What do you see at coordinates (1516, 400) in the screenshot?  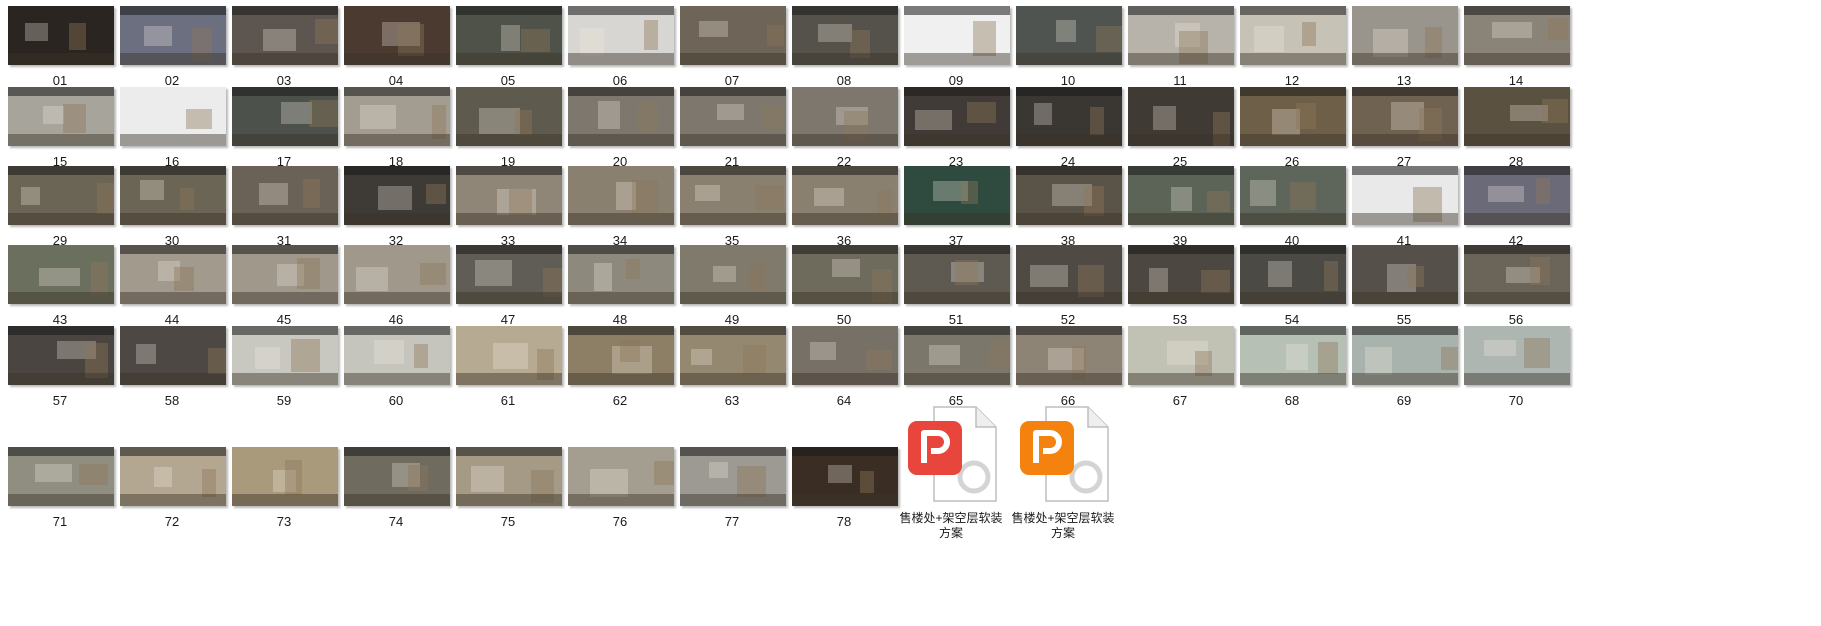 I see `thumbnail-label: 70` at bounding box center [1516, 400].